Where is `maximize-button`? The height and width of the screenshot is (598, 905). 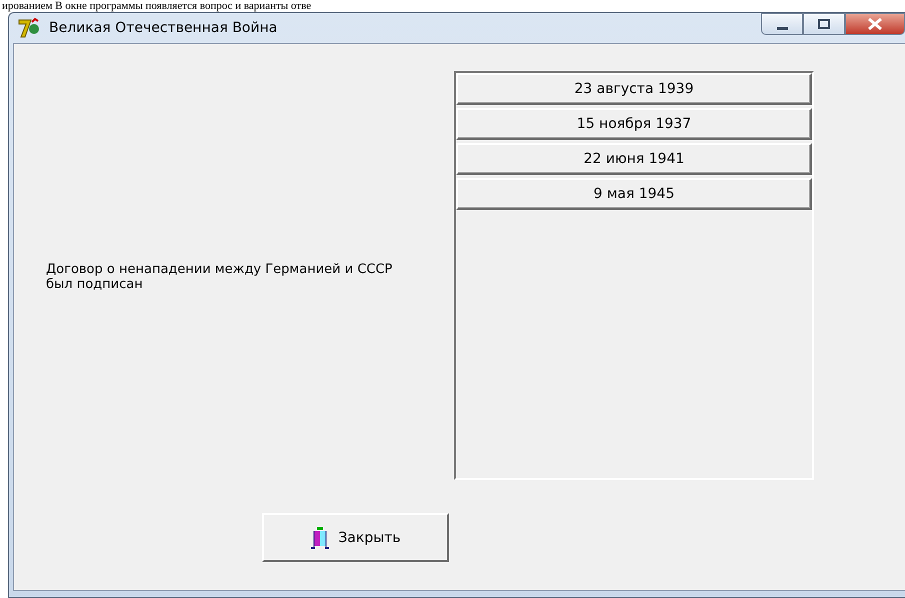
maximize-button is located at coordinates (824, 24).